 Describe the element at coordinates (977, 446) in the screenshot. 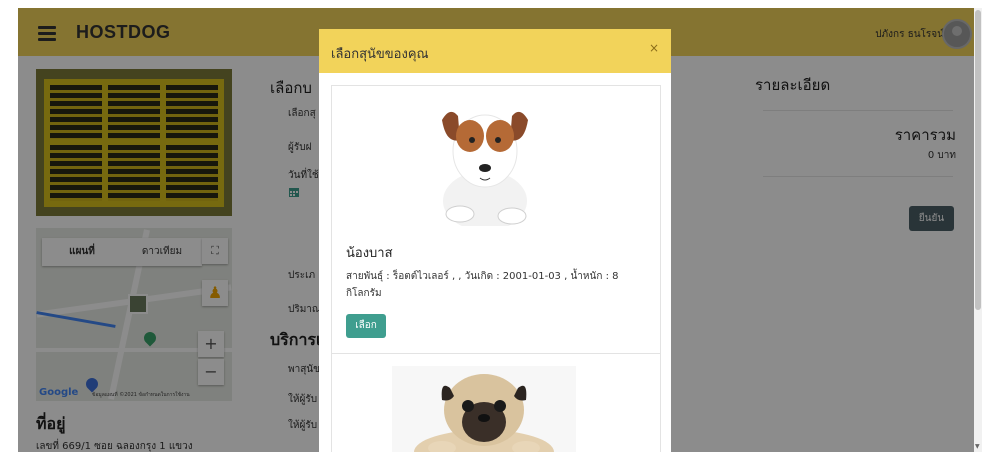

I see `scroll-down-icon: ▼` at that location.